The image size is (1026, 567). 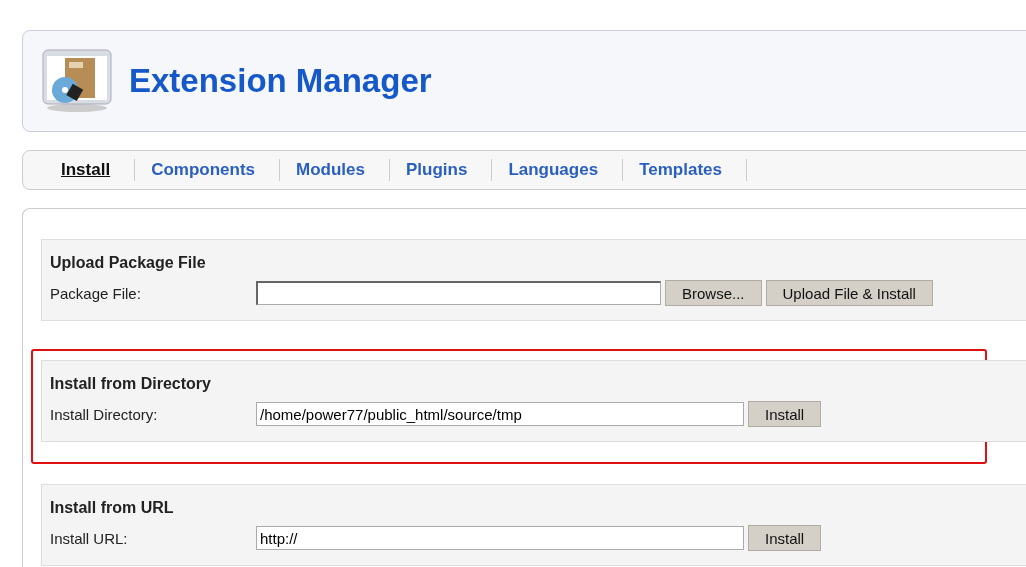 What do you see at coordinates (849, 293) in the screenshot?
I see `action-button: Upload File & Install` at bounding box center [849, 293].